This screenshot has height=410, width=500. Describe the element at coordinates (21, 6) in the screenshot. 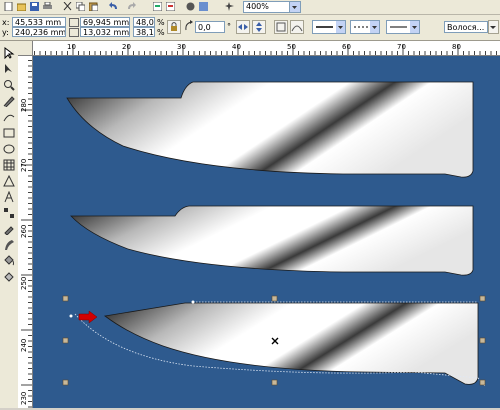

I see `open-icon` at that location.